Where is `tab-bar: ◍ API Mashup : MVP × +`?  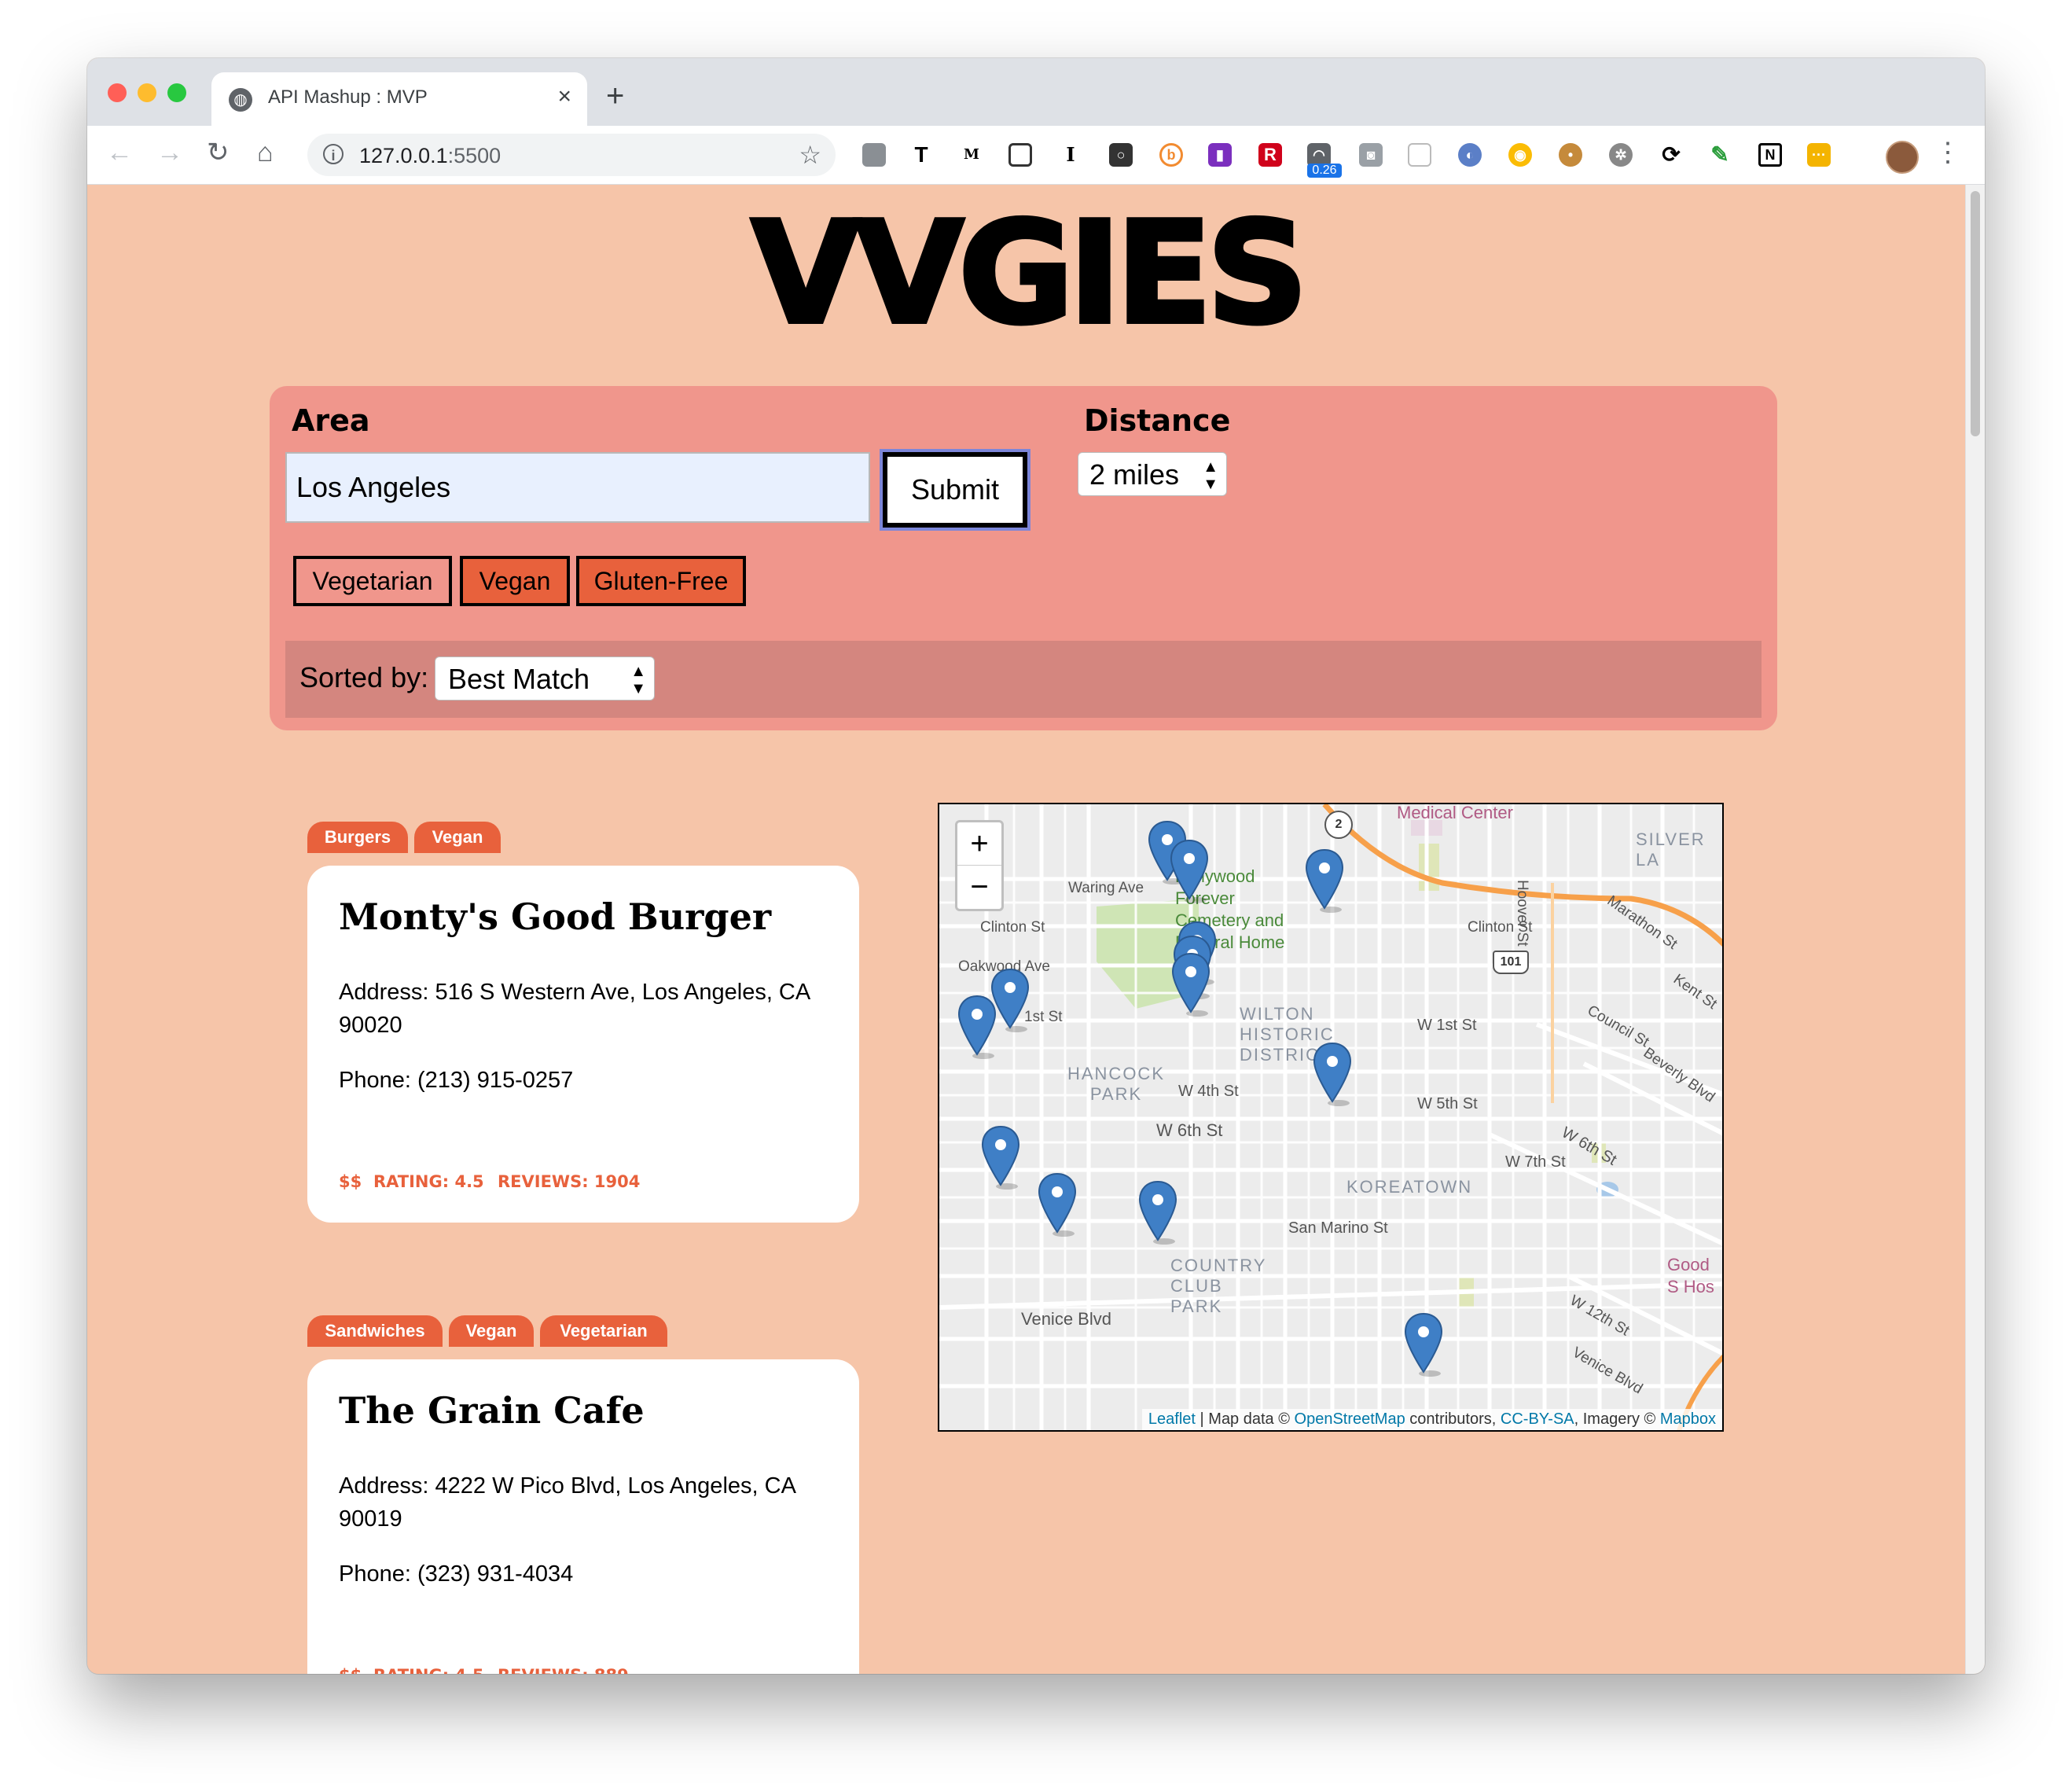
tab-bar: ◍ API Mashup : MVP × + is located at coordinates (1036, 92).